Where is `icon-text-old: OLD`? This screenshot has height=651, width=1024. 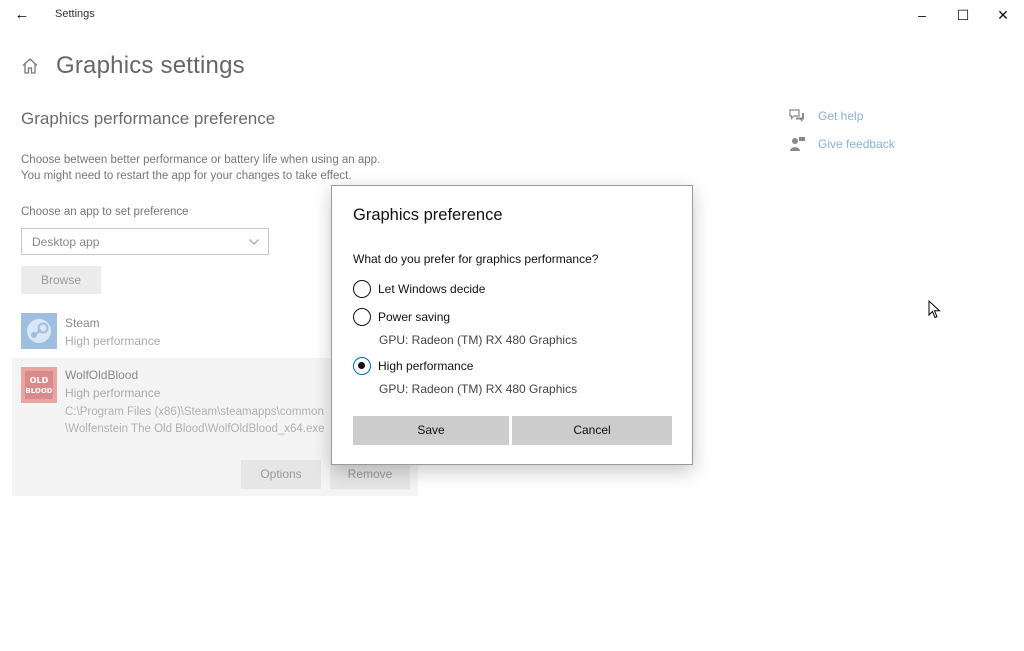 icon-text-old: OLD is located at coordinates (39, 380).